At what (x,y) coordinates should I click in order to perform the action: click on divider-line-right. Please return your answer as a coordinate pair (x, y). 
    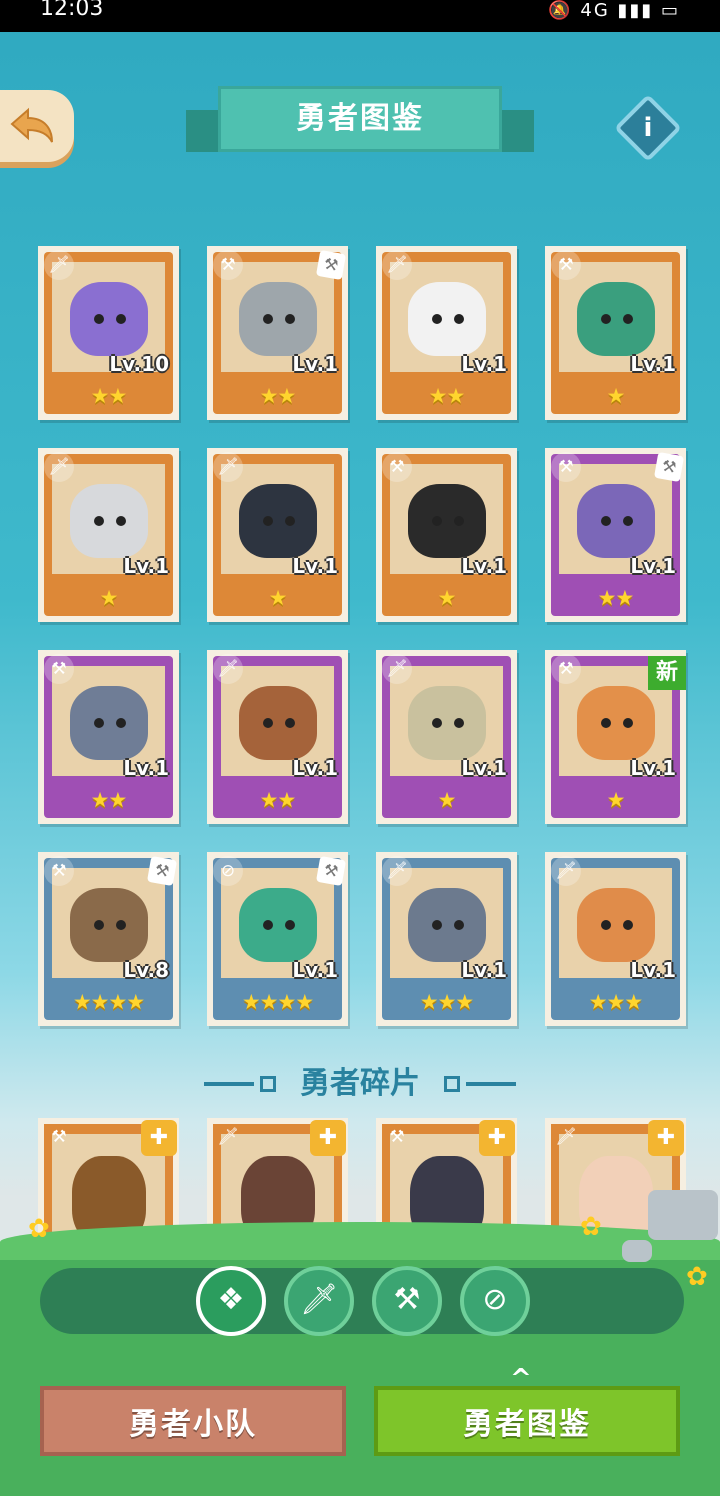
    Looking at the image, I should click on (491, 1084).